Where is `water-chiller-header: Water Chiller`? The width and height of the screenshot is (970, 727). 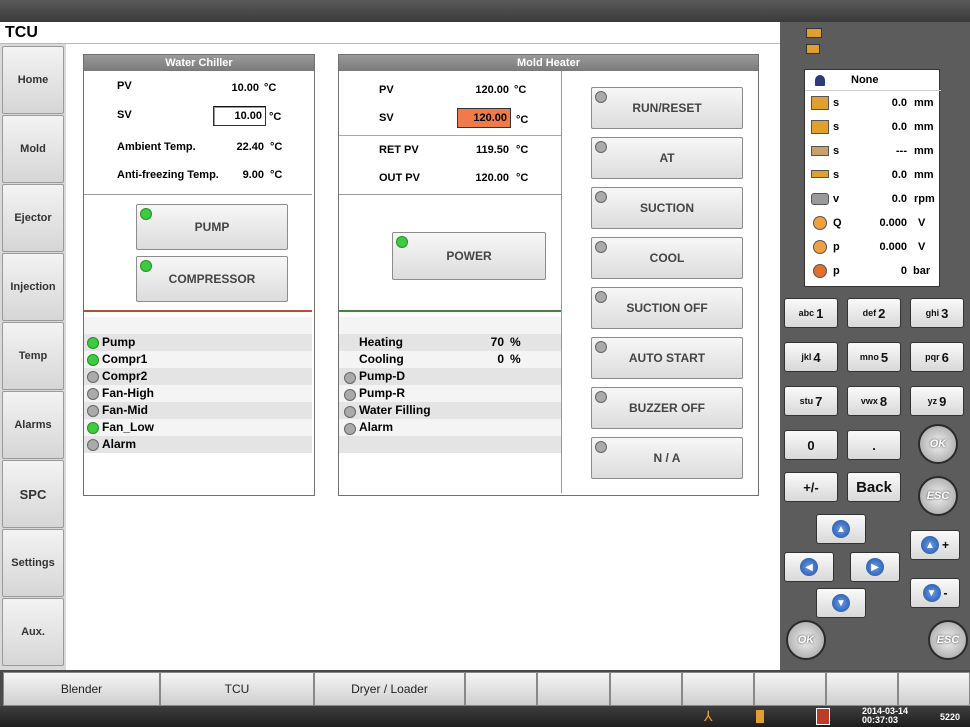
water-chiller-header: Water Chiller is located at coordinates (199, 63).